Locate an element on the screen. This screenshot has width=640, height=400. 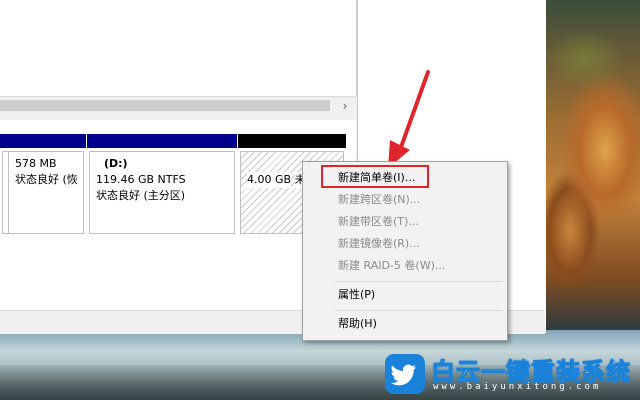
horizontal-scrollbar: › is located at coordinates (178, 105).